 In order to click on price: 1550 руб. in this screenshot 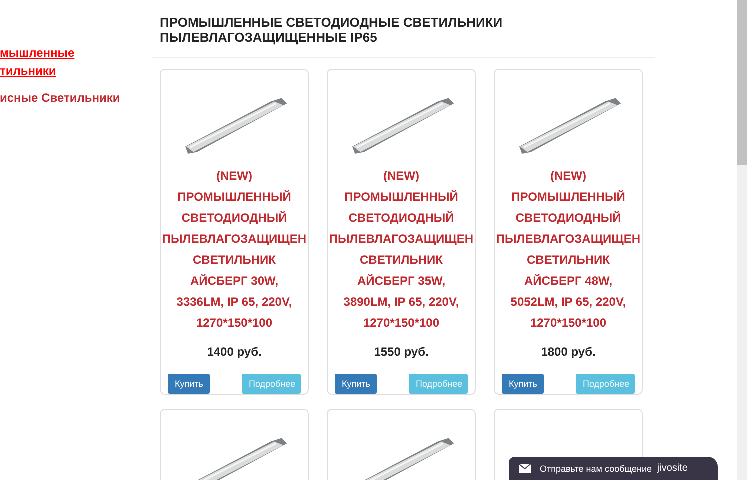, I will do `click(401, 352)`.